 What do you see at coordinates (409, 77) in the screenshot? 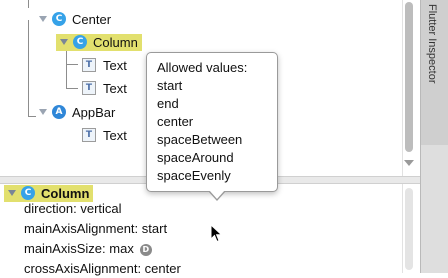
I see `tree-scrollbar-thumb` at bounding box center [409, 77].